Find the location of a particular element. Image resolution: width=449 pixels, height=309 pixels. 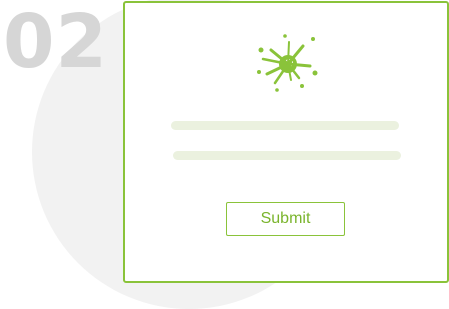

step-number: 02 is located at coordinates (55, 42).